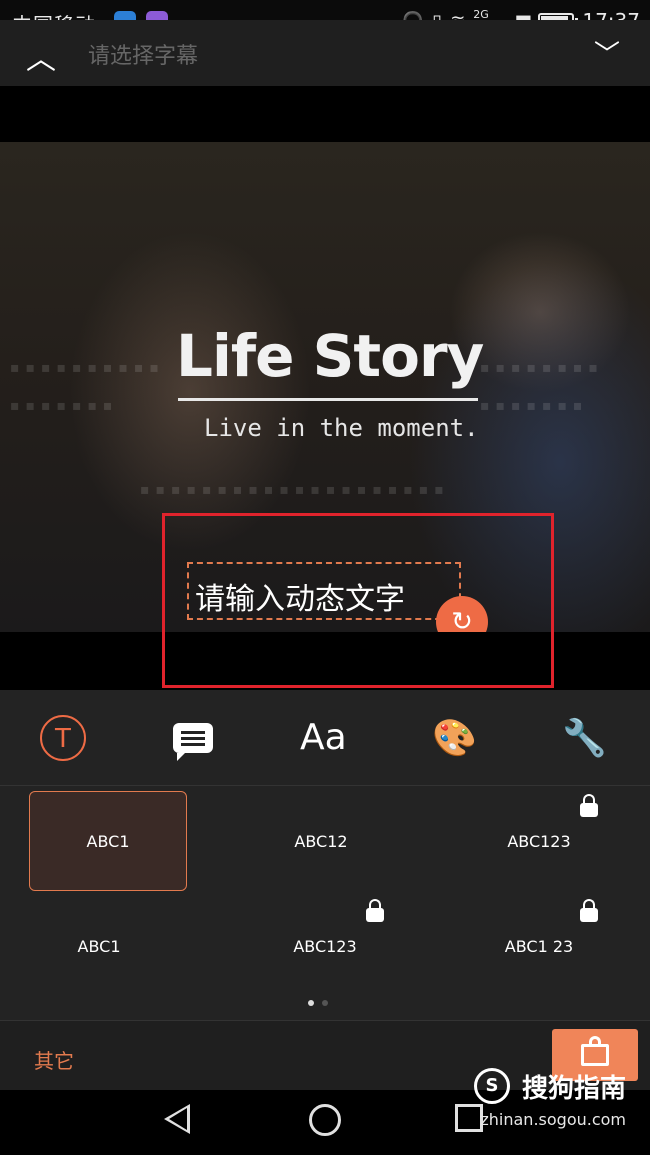 The height and width of the screenshot is (1155, 650). What do you see at coordinates (341, 428) in the screenshot?
I see `subline-text: Live in the moment.` at bounding box center [341, 428].